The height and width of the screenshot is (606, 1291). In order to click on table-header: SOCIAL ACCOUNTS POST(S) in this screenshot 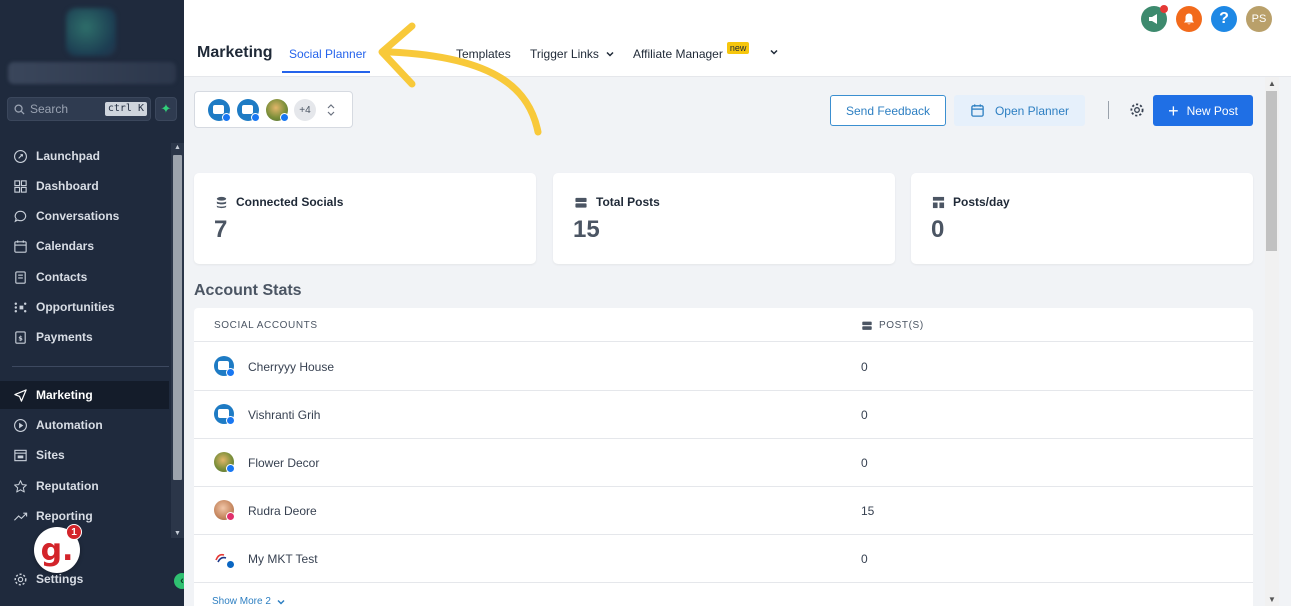, I will do `click(723, 325)`.